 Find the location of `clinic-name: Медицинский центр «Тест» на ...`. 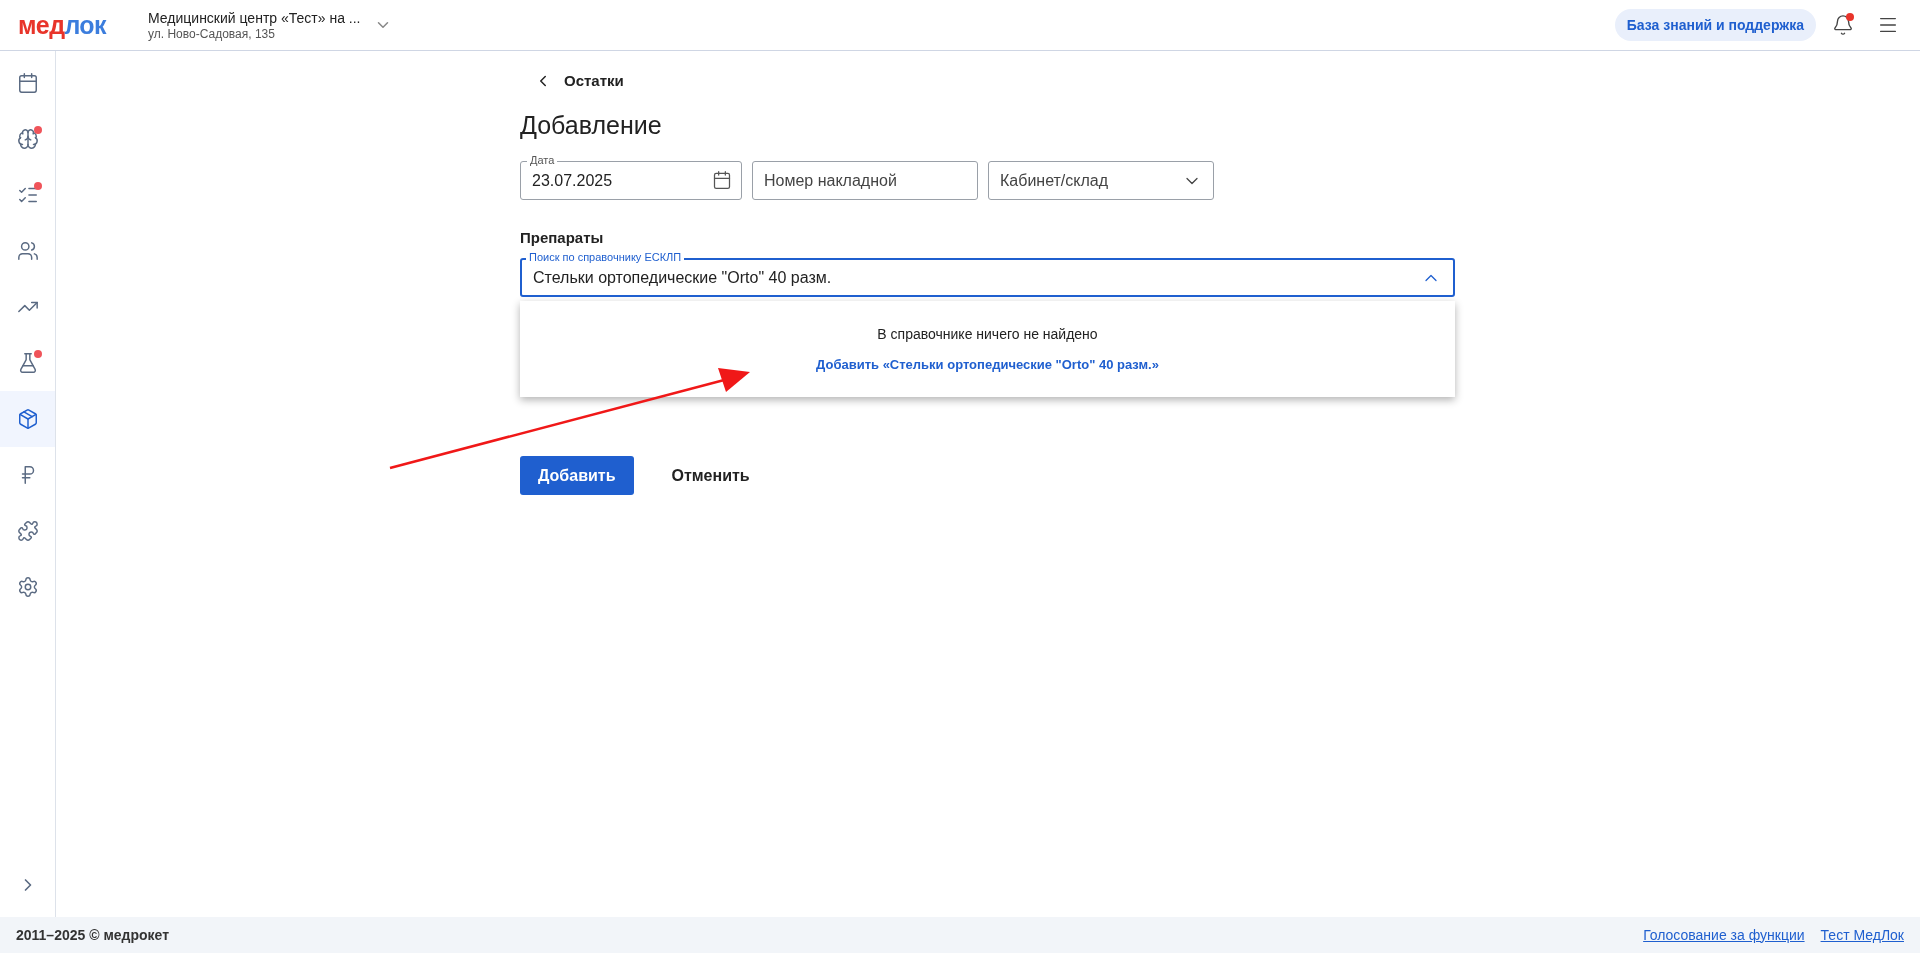

clinic-name: Медицинский центр «Тест» на ... is located at coordinates (254, 17).